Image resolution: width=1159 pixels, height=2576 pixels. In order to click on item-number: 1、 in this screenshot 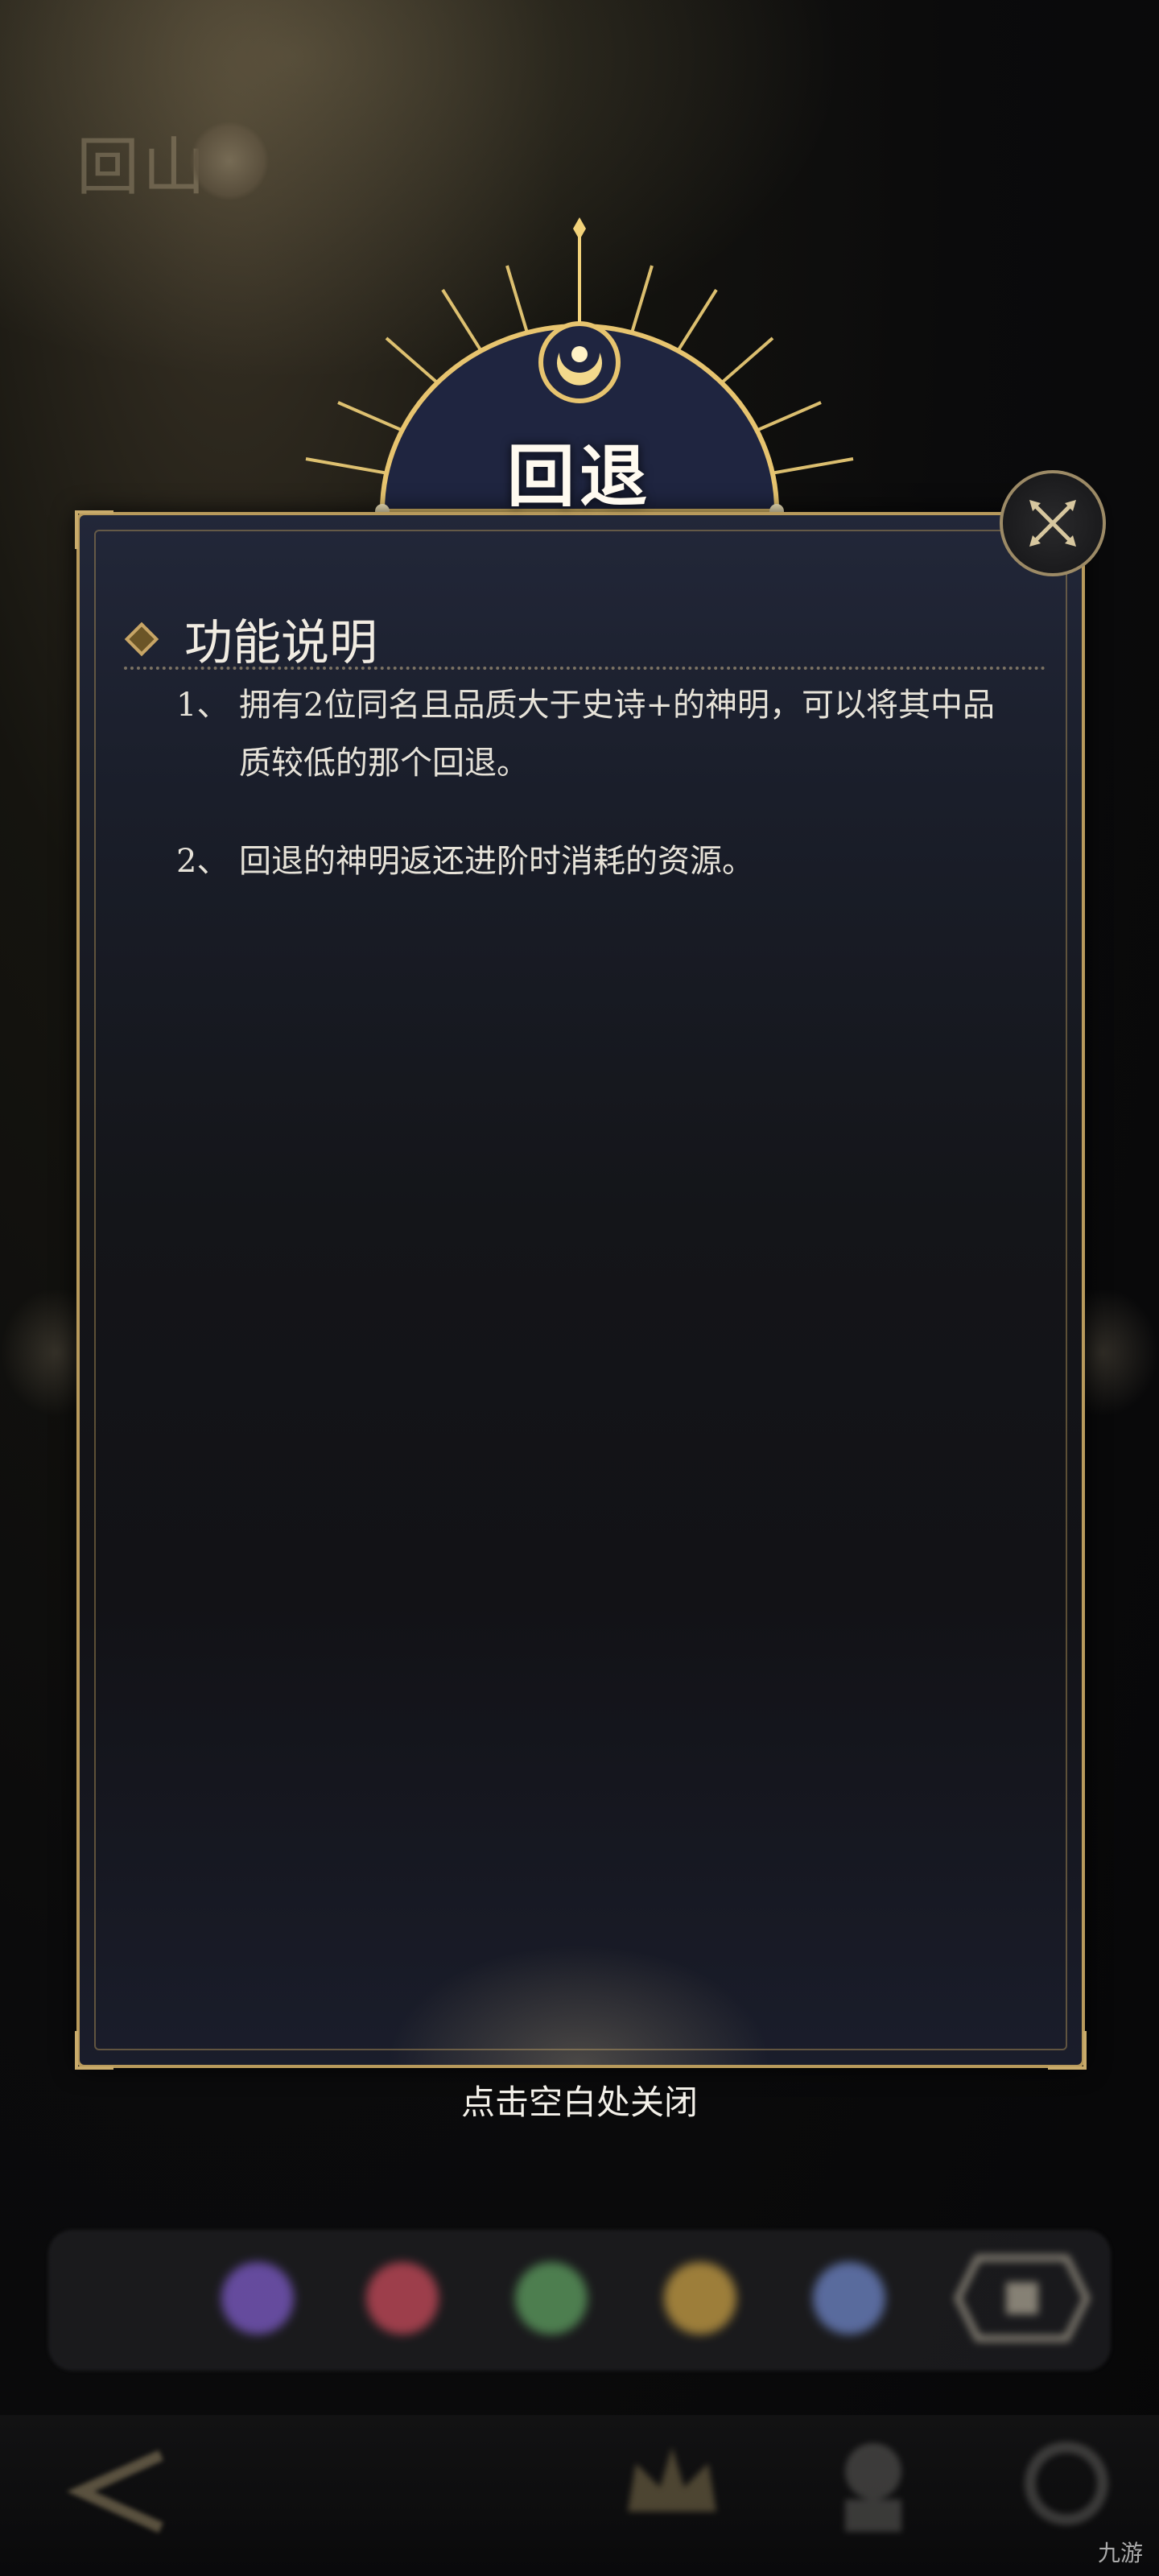, I will do `click(202, 705)`.